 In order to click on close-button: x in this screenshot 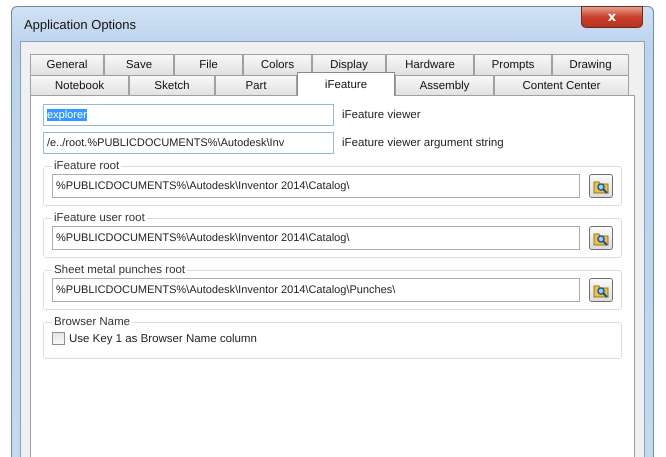, I will do `click(612, 17)`.